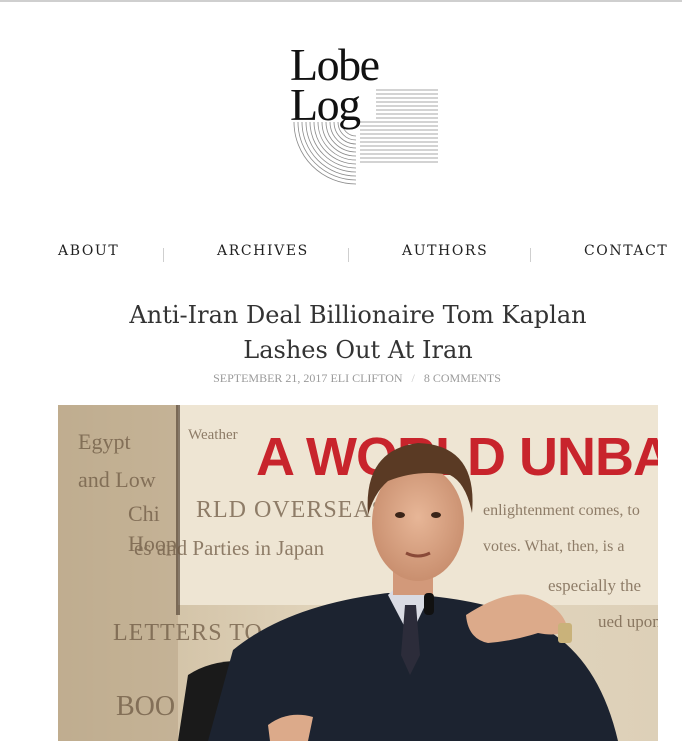 Image resolution: width=682 pixels, height=753 pixels. Describe the element at coordinates (341, 1) in the screenshot. I see `top-border` at that location.